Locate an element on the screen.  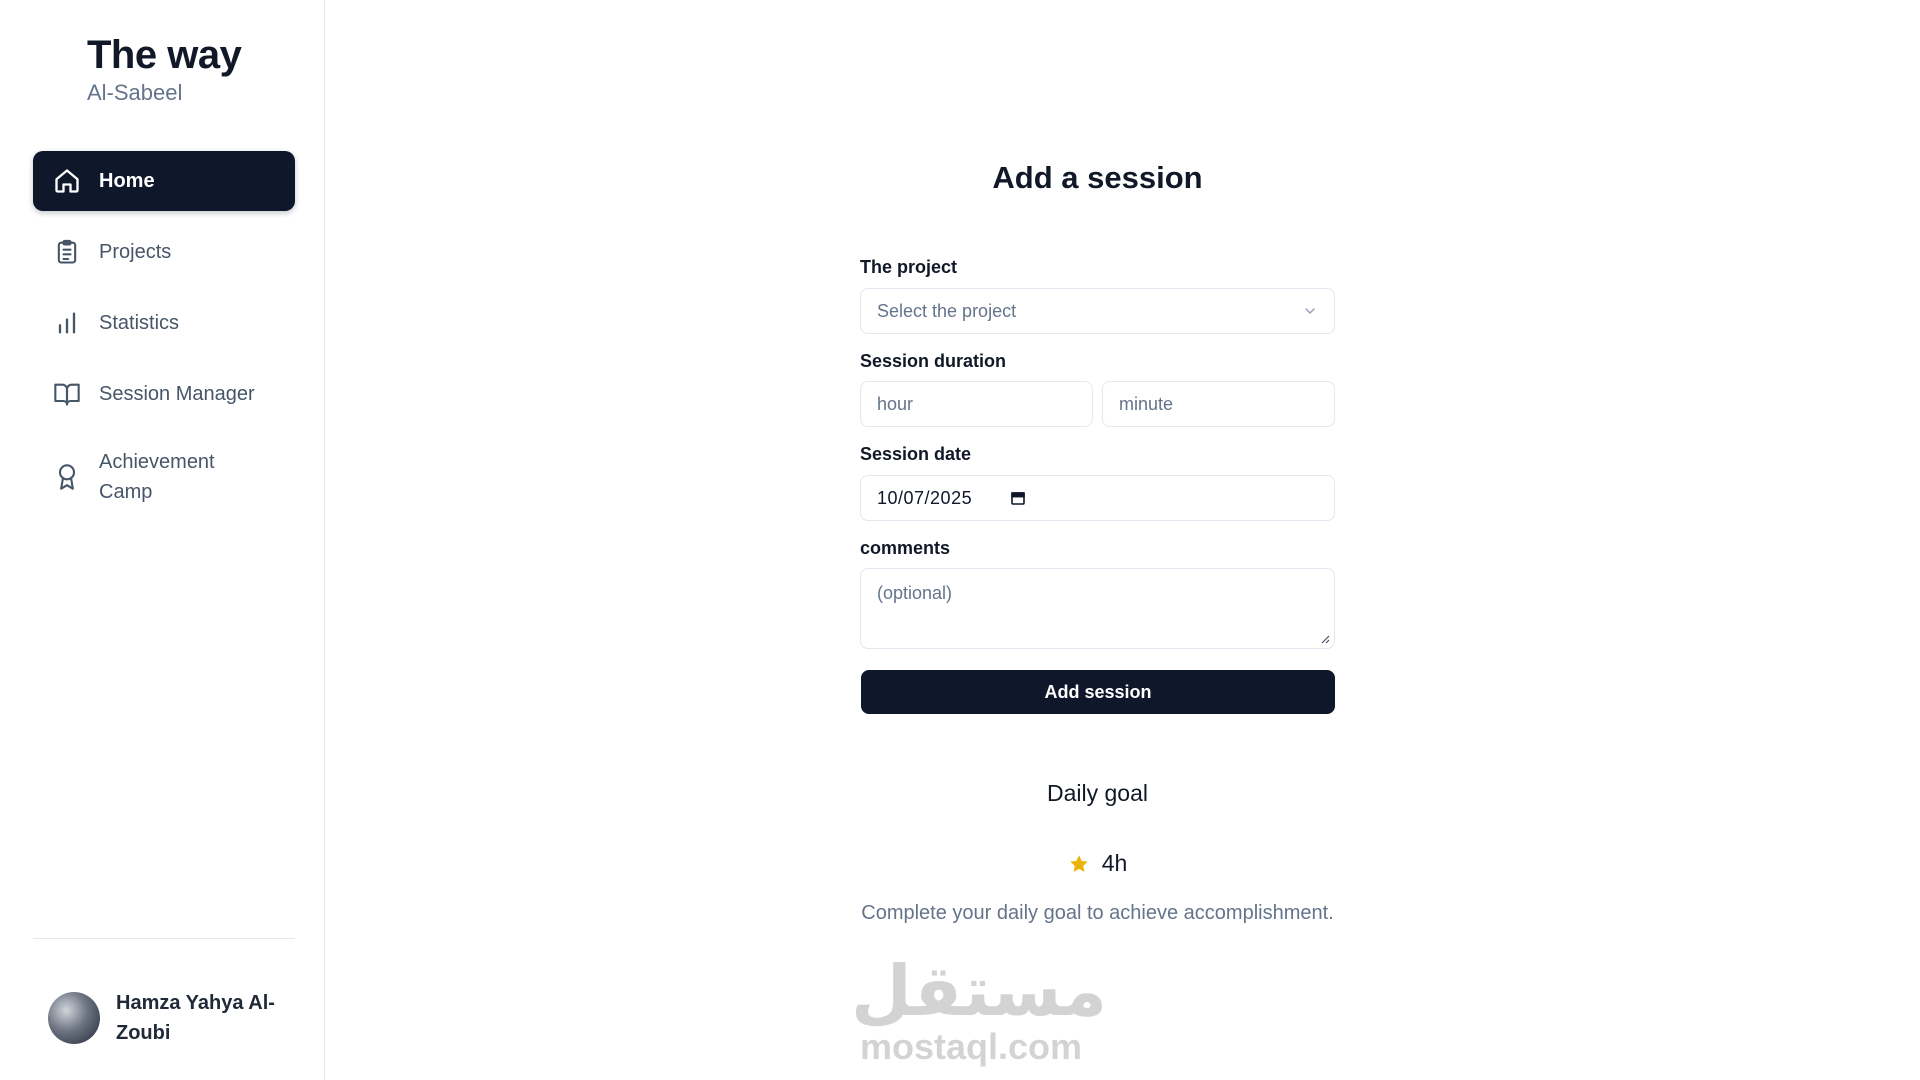
duration-label: Session duration is located at coordinates (933, 361).